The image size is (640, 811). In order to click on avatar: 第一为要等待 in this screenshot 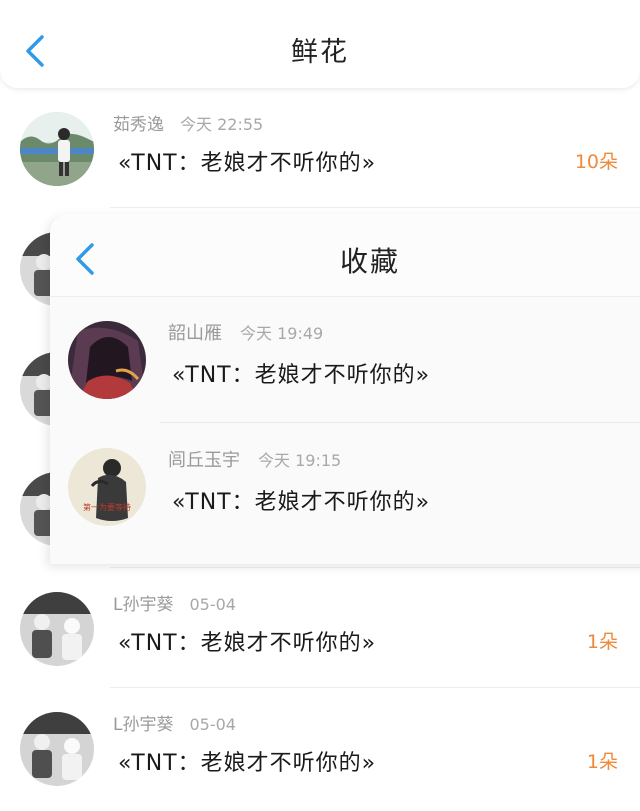, I will do `click(107, 487)`.